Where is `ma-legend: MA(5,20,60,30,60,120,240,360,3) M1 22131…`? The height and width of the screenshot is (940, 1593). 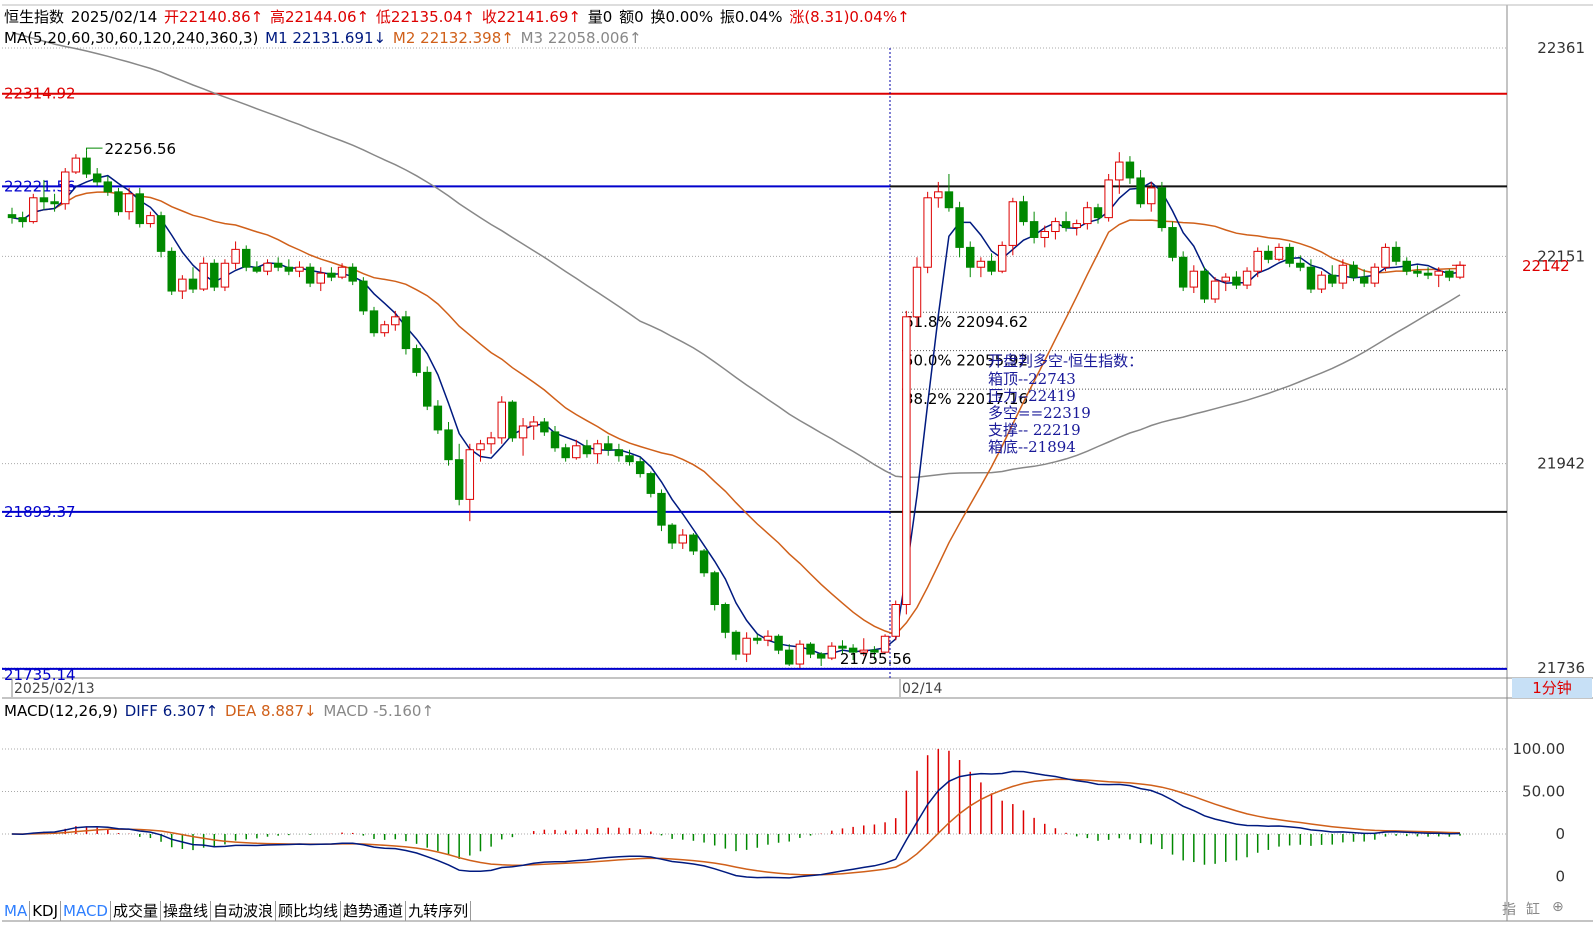
ma-legend: MA(5,20,60,30,60,120,240,360,3) M1 22131… is located at coordinates (324, 38).